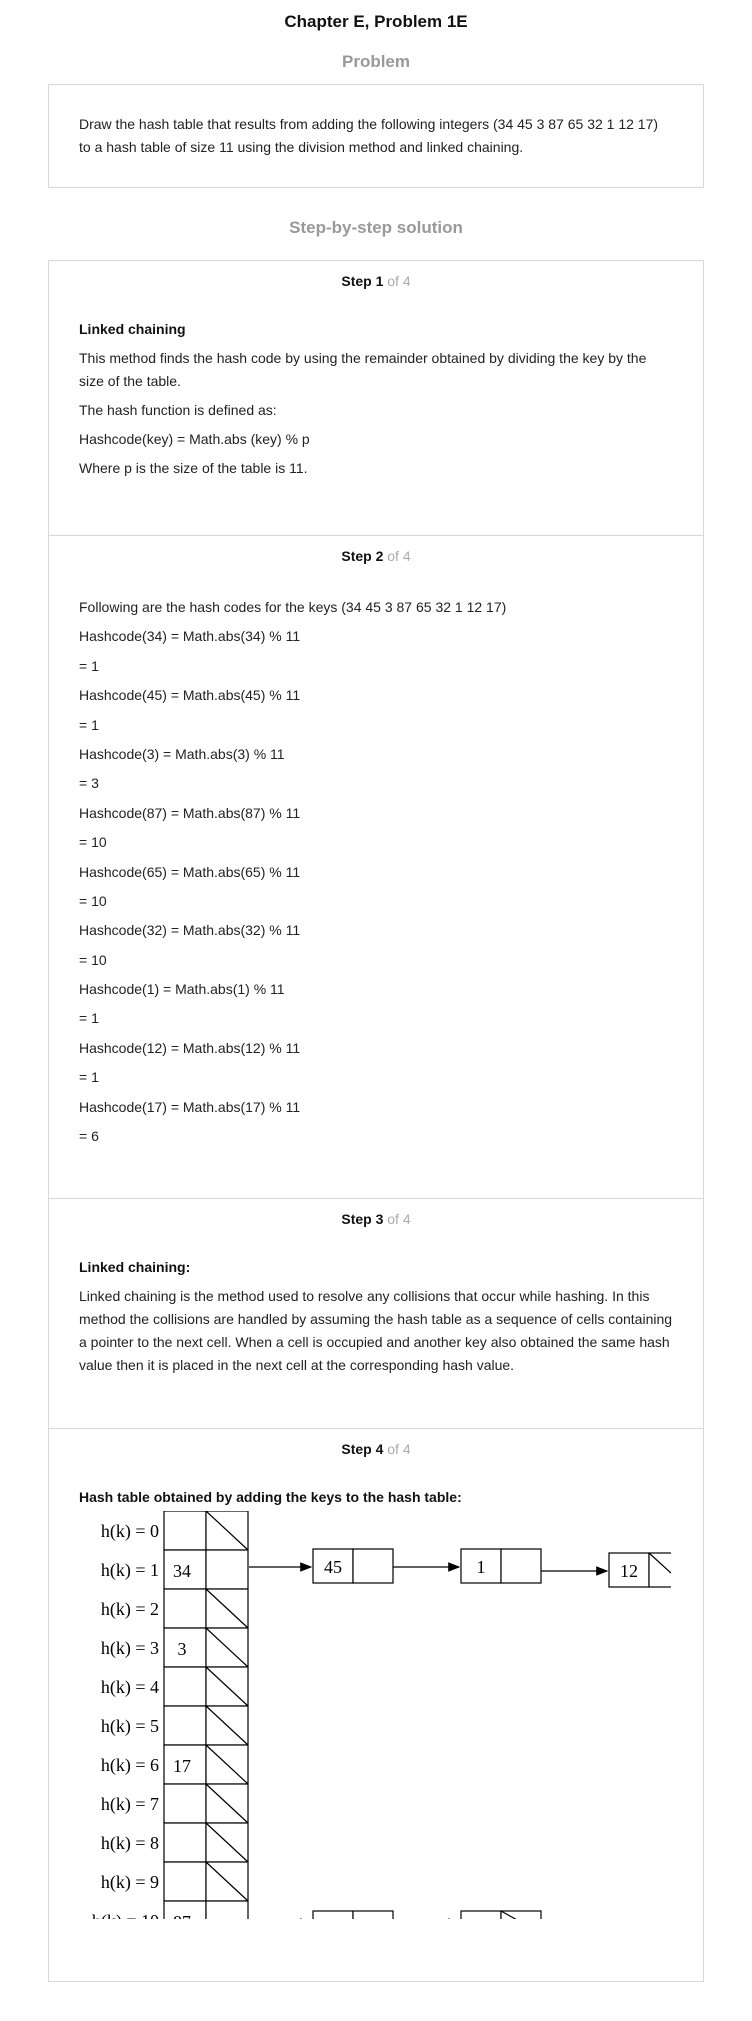  I want to click on table-value: 87, so click(182, 1915).